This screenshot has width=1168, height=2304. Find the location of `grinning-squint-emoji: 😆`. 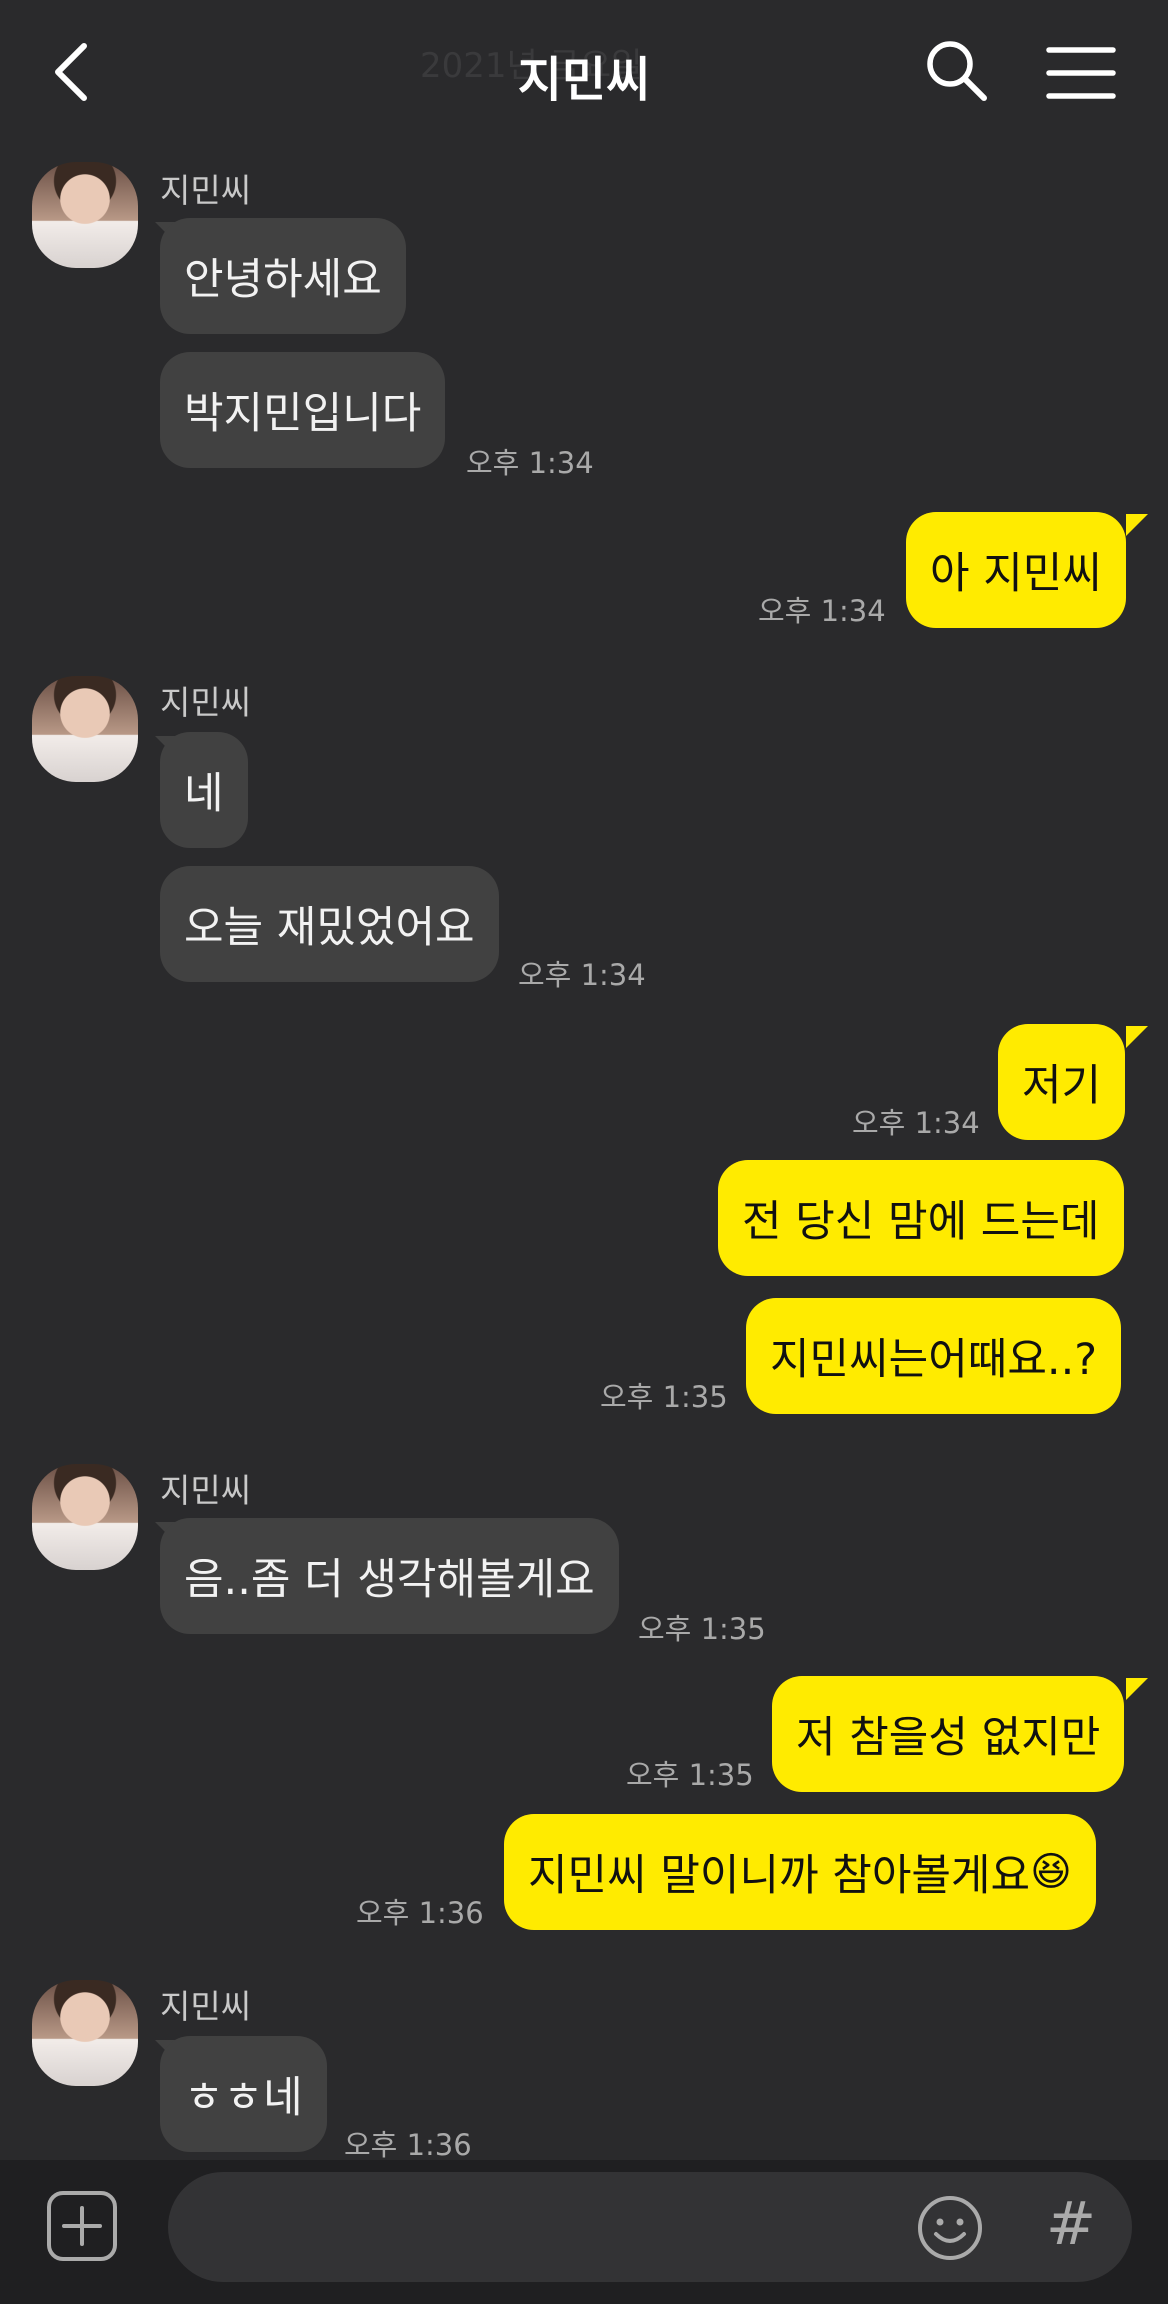

grinning-squint-emoji: 😆 is located at coordinates (1051, 1872).